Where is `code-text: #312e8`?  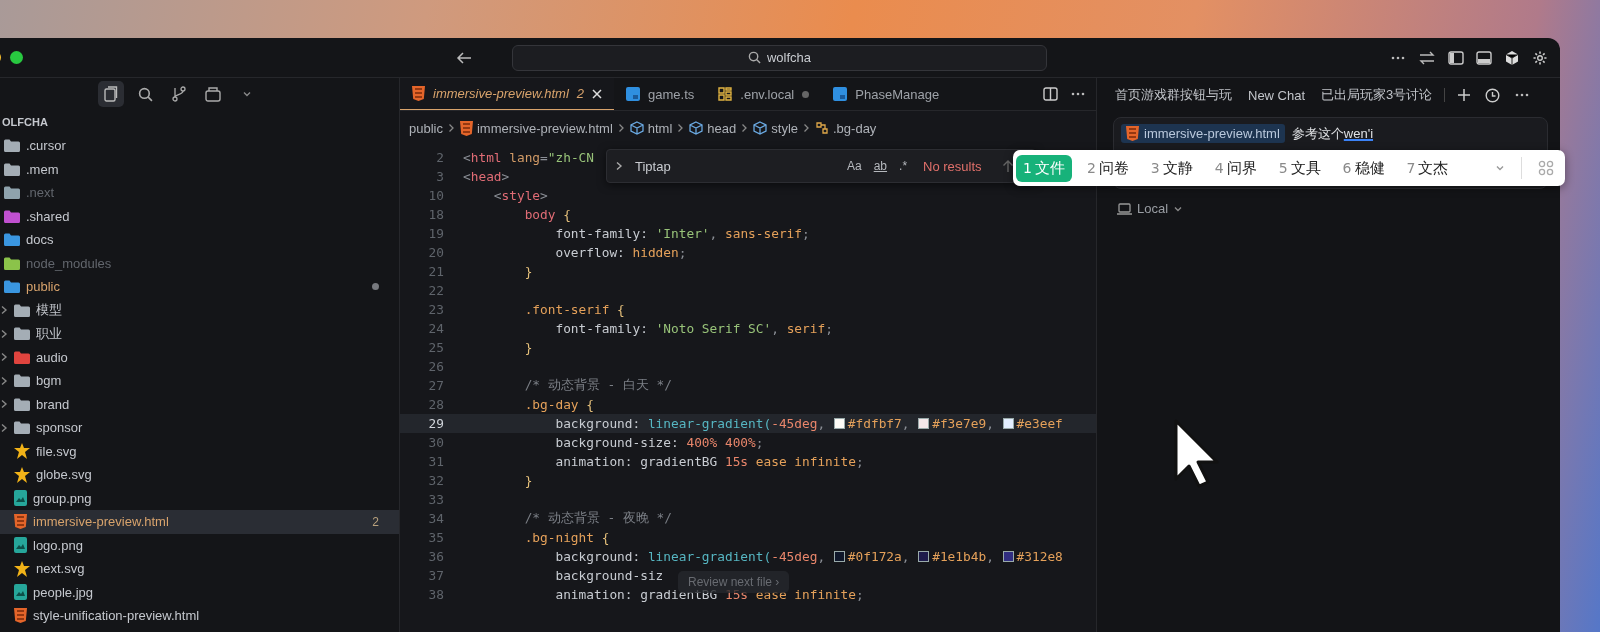
code-text: #312e8 is located at coordinates (1039, 556).